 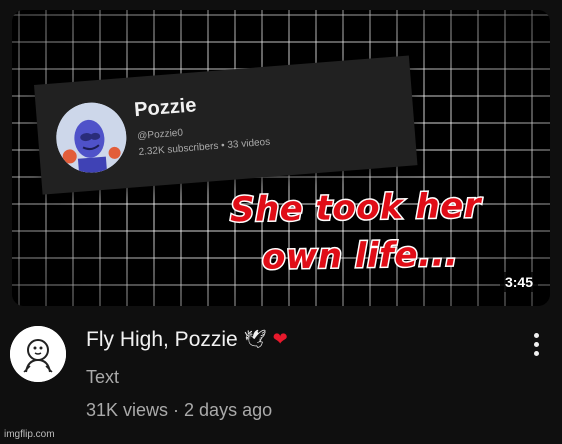 What do you see at coordinates (29, 434) in the screenshot?
I see `watermark: imgflip.com` at bounding box center [29, 434].